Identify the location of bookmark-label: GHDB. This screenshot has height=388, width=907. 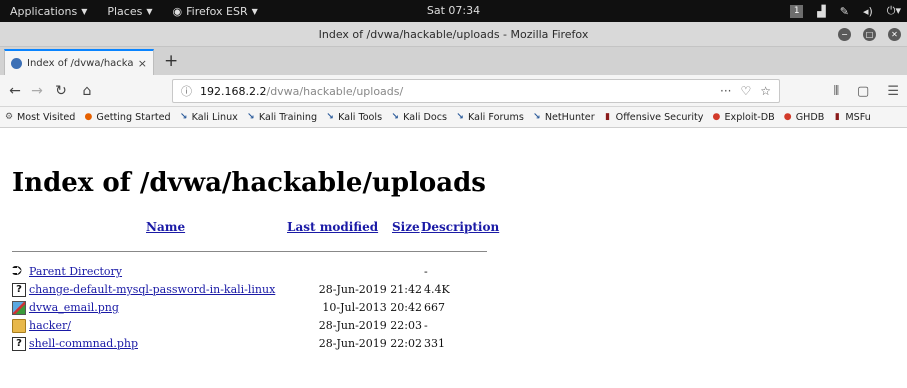
(810, 117).